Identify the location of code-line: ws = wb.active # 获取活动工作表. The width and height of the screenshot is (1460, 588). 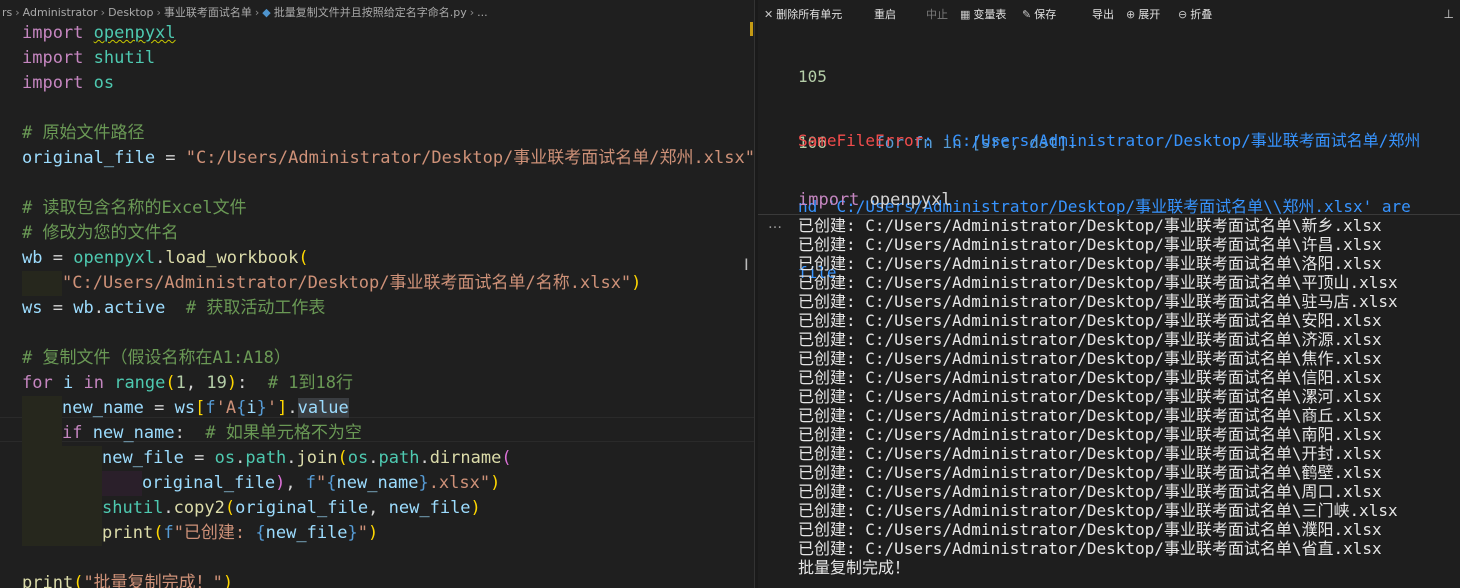
(174, 308).